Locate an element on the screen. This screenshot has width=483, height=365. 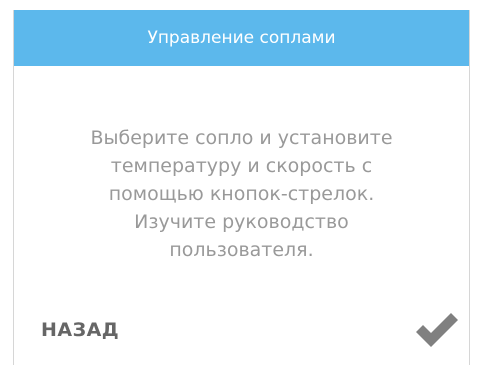
checkmark-icon is located at coordinates (437, 330).